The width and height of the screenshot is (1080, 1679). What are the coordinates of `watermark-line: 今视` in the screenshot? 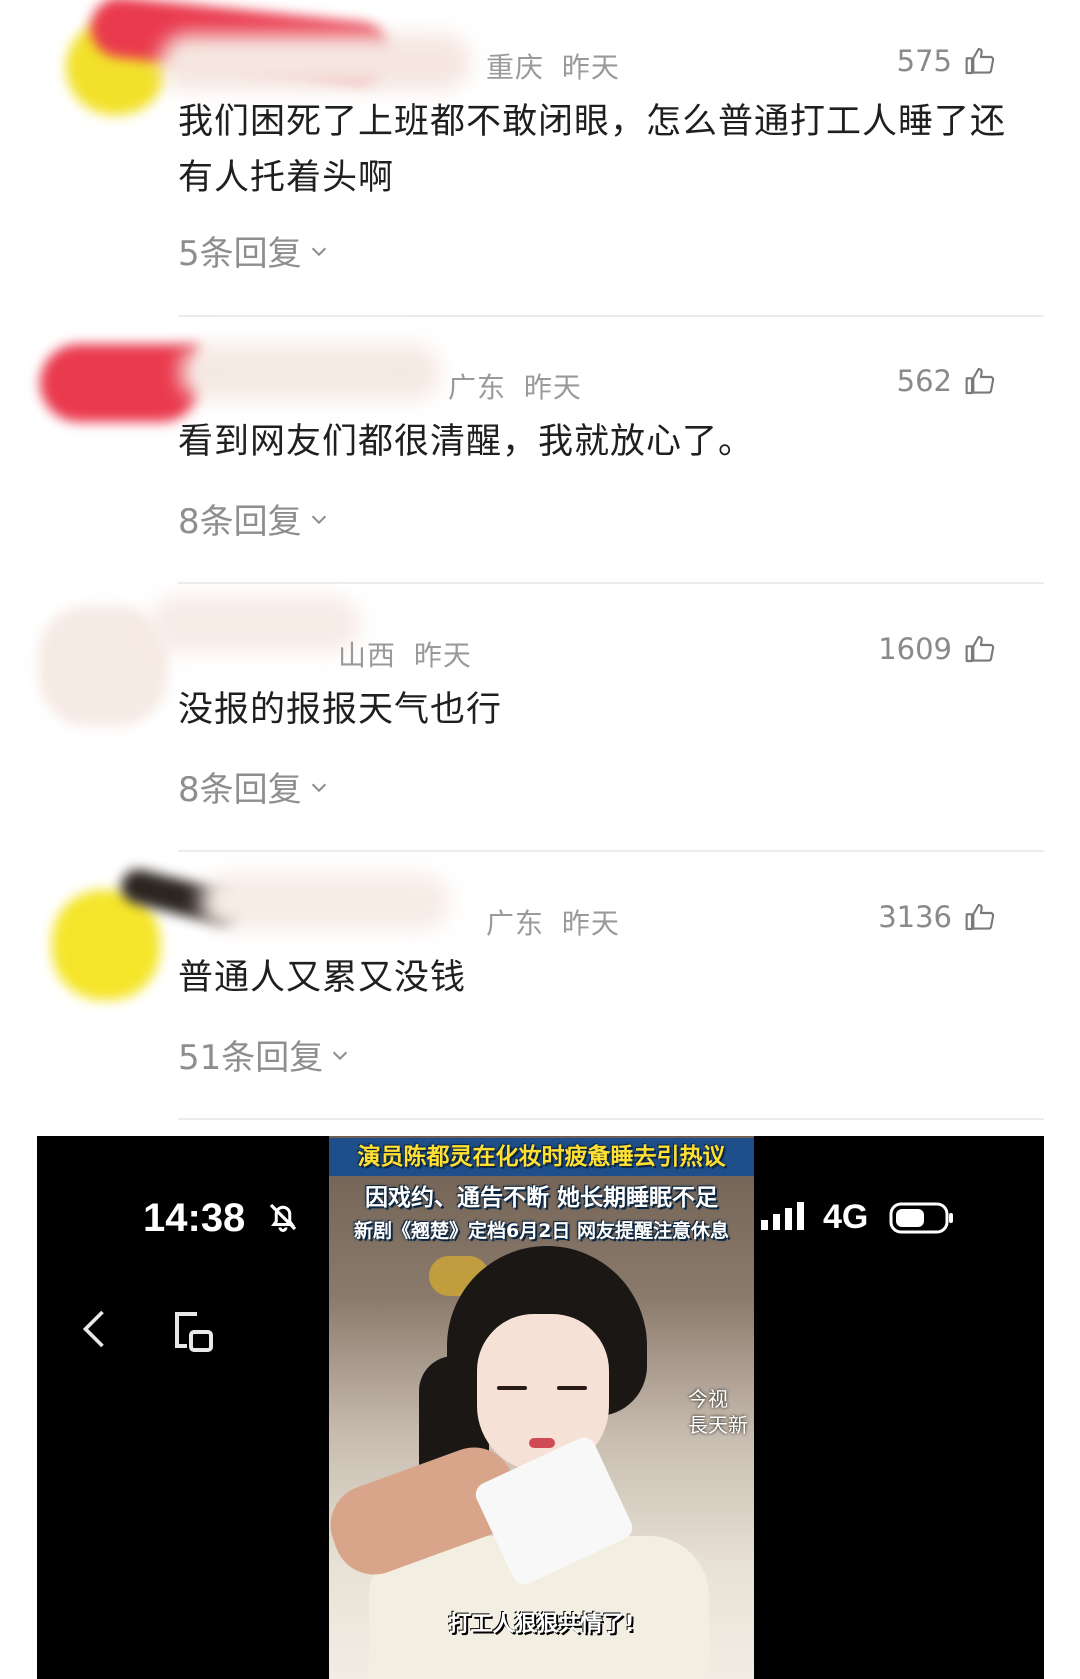 It's located at (708, 1399).